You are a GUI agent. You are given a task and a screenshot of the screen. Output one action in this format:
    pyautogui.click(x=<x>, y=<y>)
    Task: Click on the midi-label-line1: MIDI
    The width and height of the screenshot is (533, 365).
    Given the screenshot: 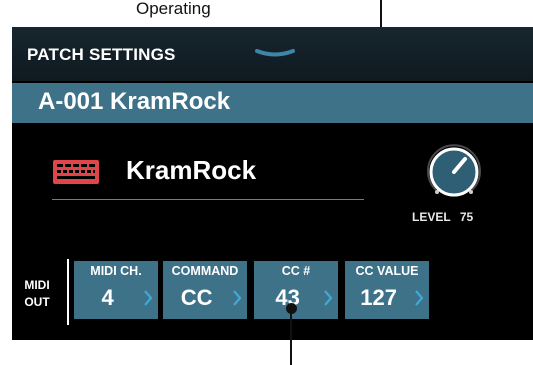 What is the action you would take?
    pyautogui.click(x=37, y=285)
    